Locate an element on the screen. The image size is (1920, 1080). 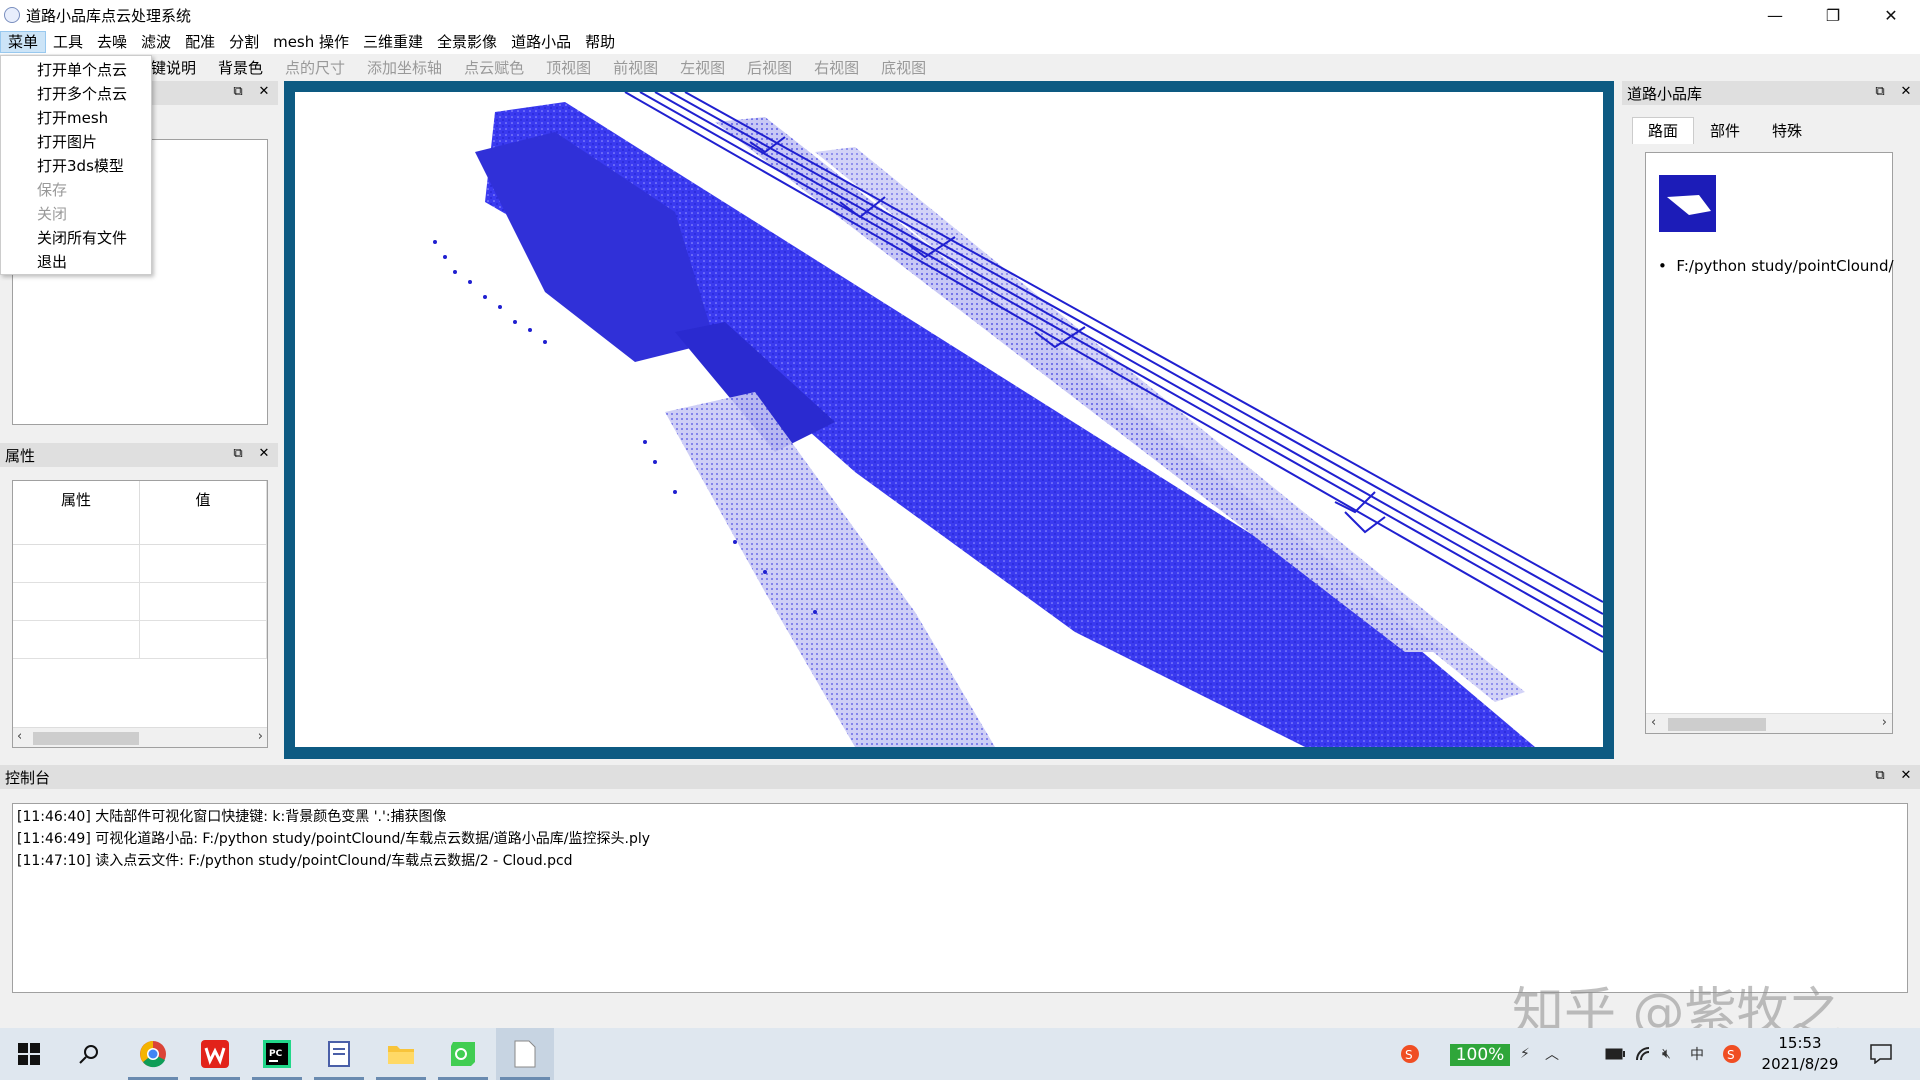
library-list: • F:/python study/pointClound/ ‹ › is located at coordinates (1769, 443).